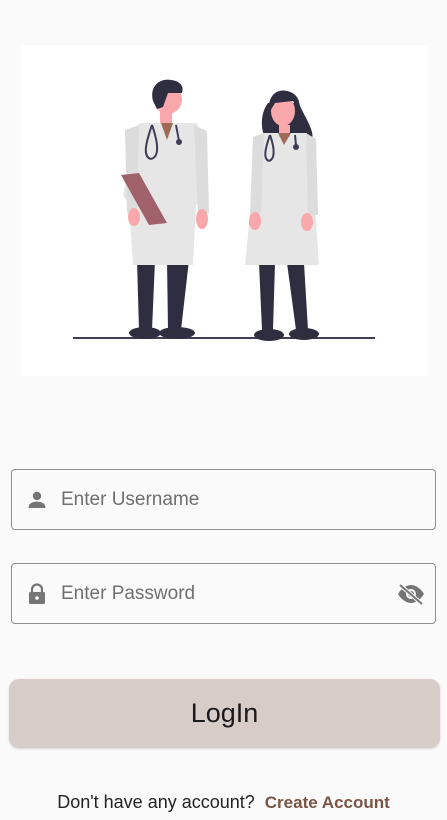 This screenshot has width=447, height=820. What do you see at coordinates (224, 713) in the screenshot?
I see `login-button: LogIn` at bounding box center [224, 713].